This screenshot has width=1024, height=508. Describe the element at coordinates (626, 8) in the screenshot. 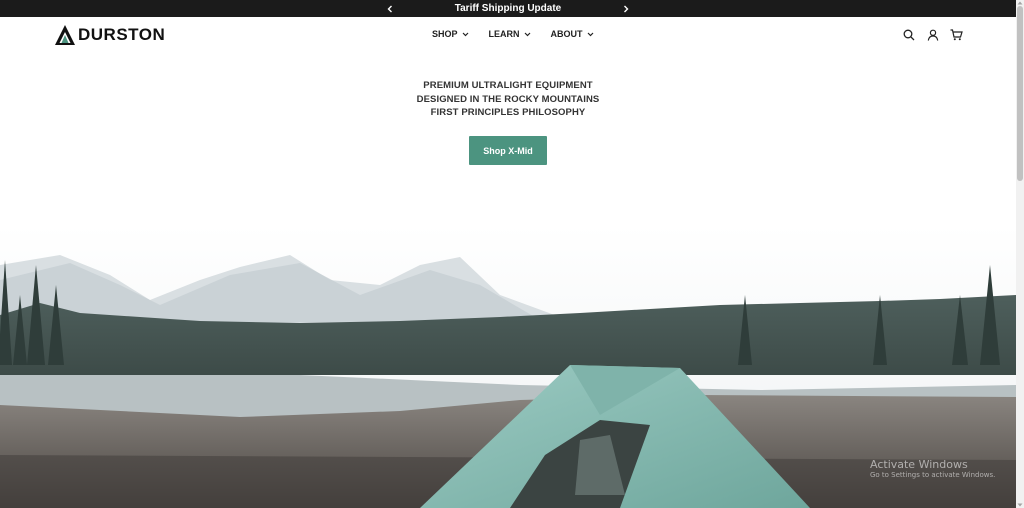

I see `chevron-right-icon` at that location.